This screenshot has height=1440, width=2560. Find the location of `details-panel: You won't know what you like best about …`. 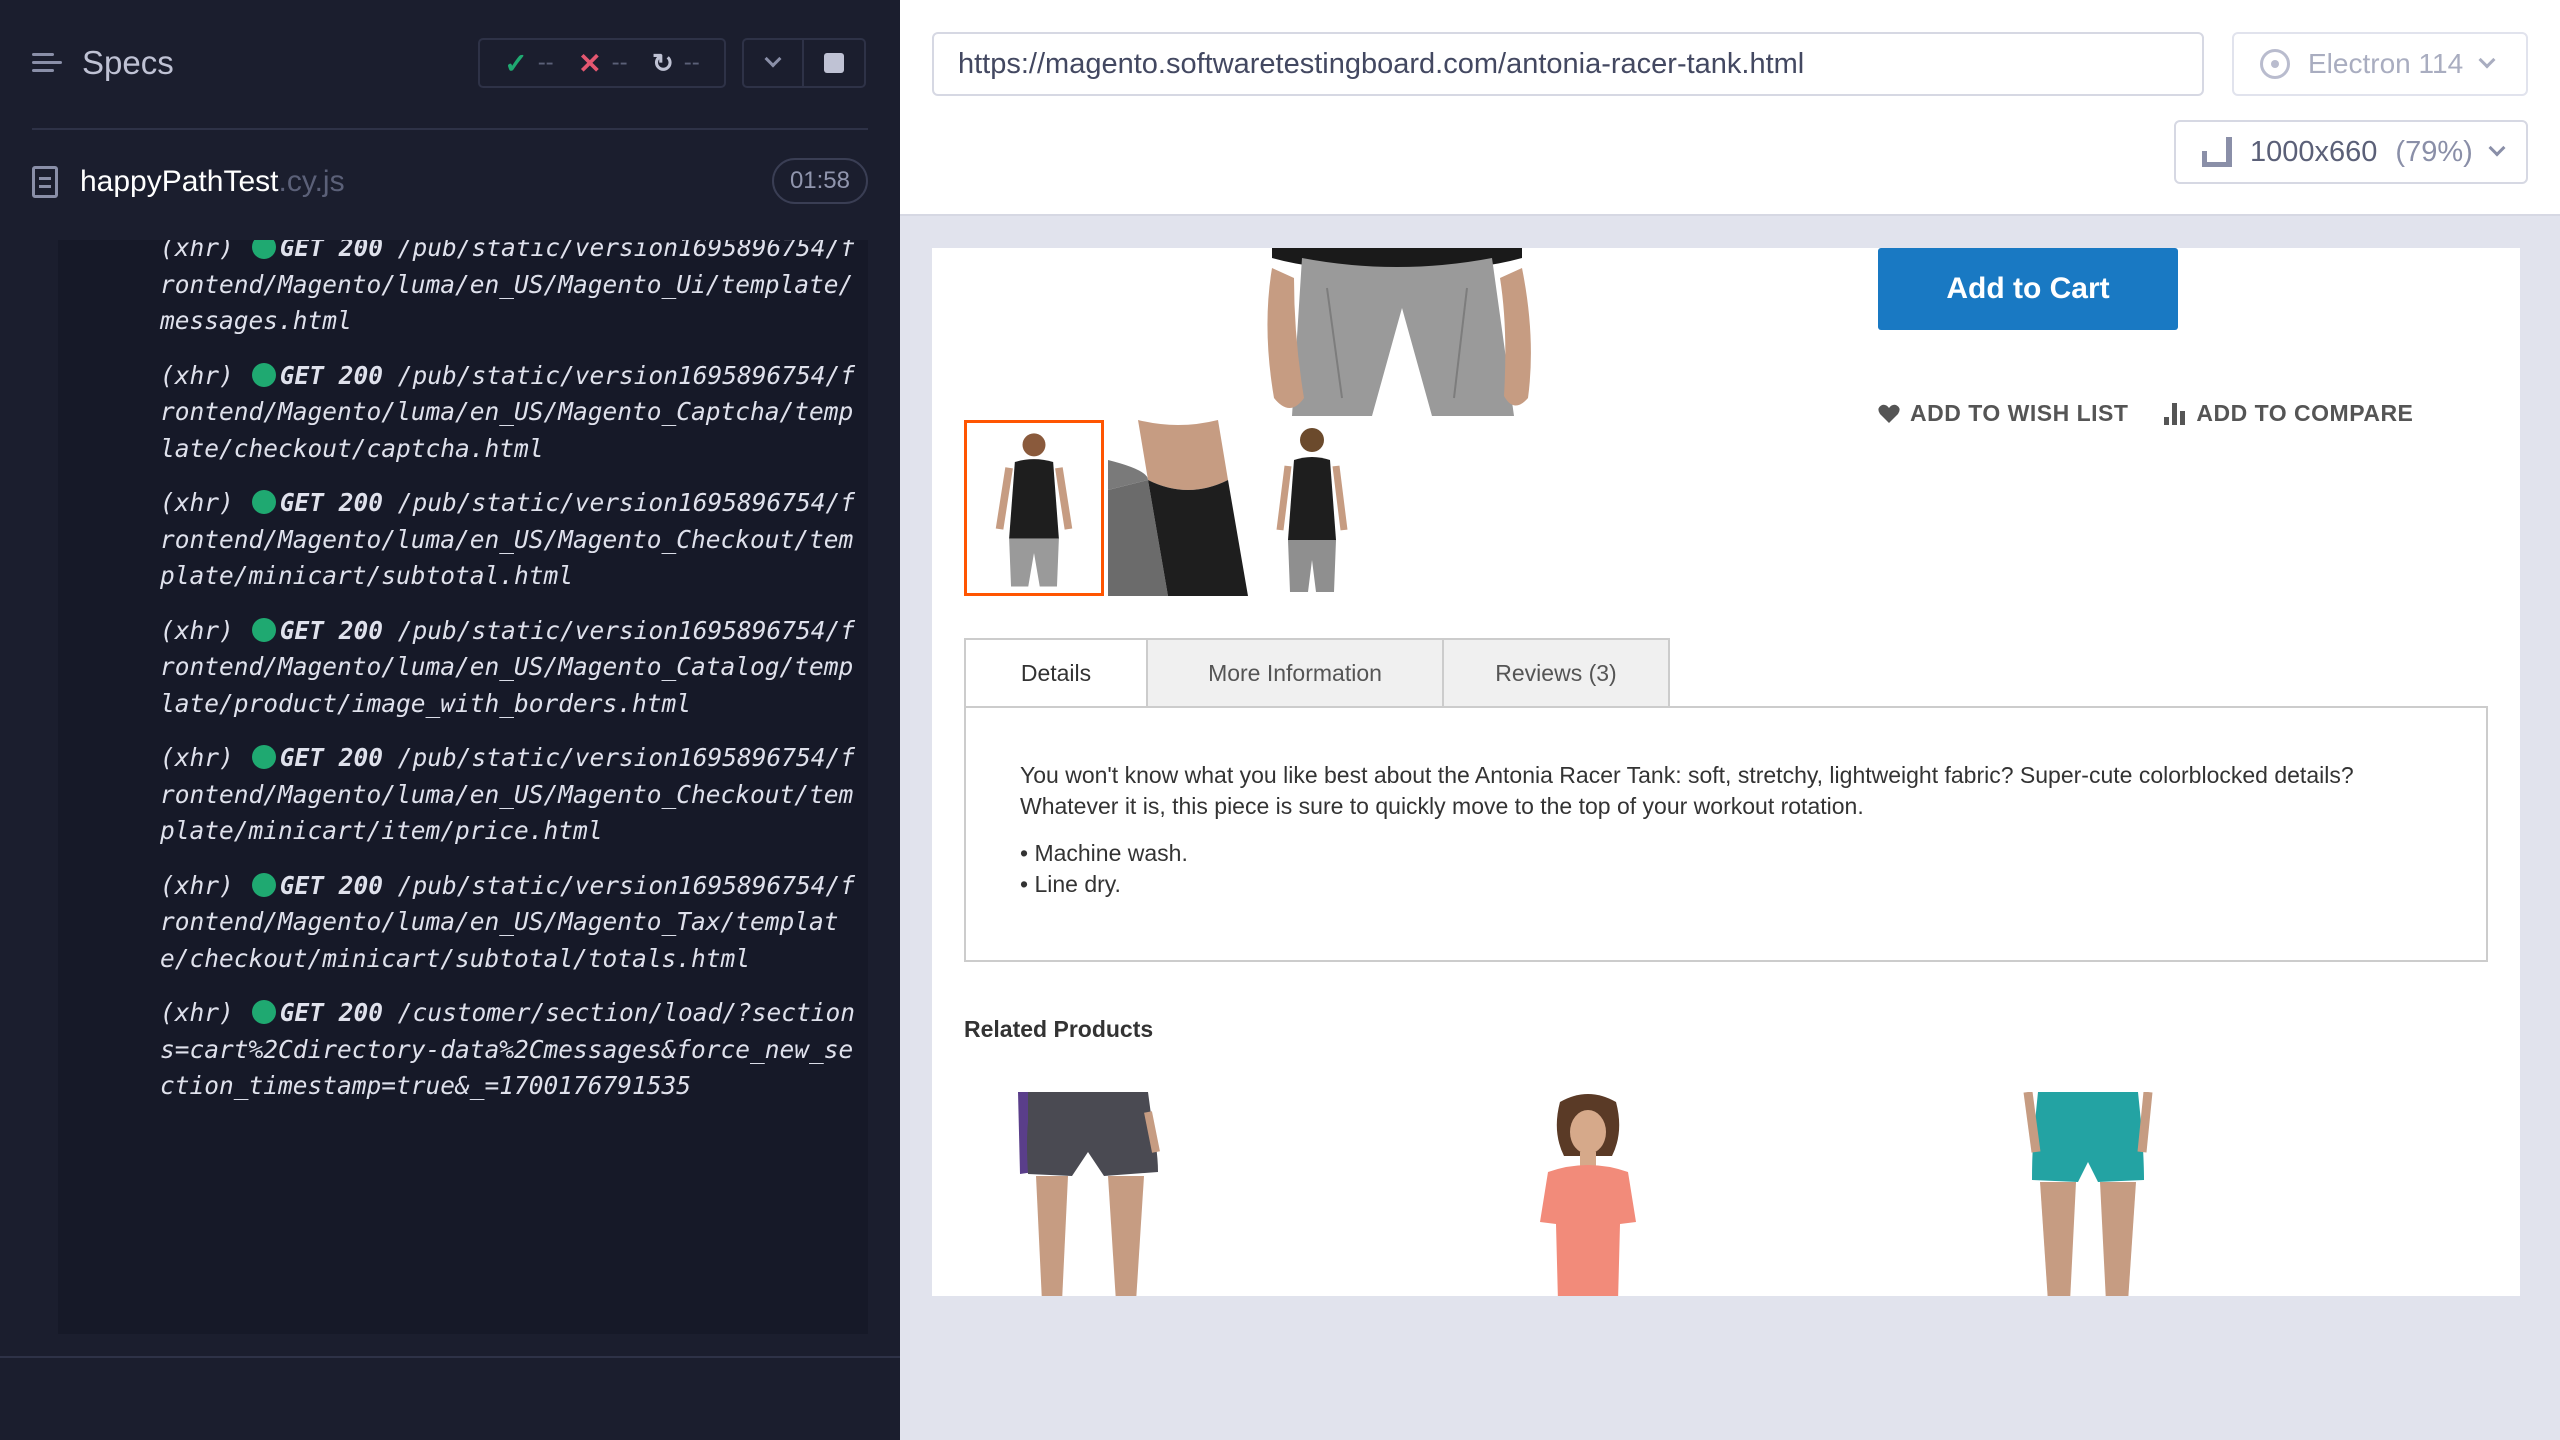

details-panel: You won't know what you like best about … is located at coordinates (1726, 834).